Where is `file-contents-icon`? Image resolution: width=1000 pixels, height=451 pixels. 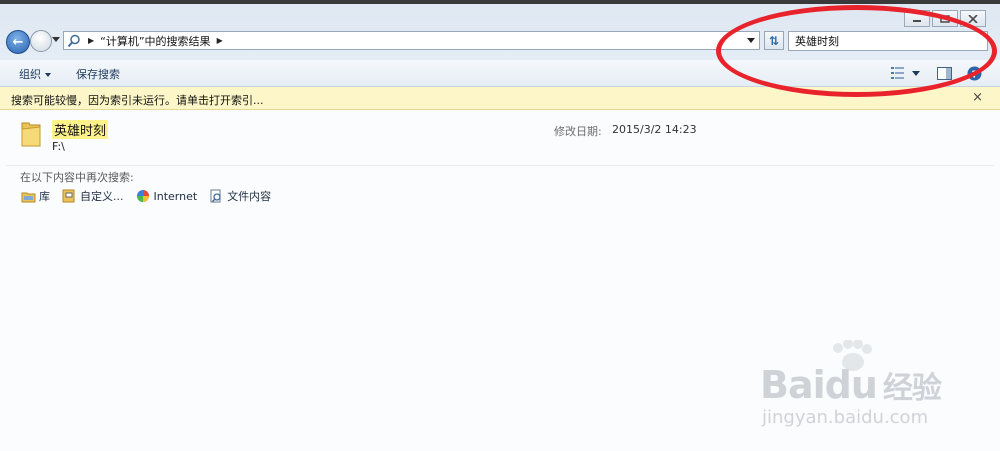
file-contents-icon is located at coordinates (216, 196).